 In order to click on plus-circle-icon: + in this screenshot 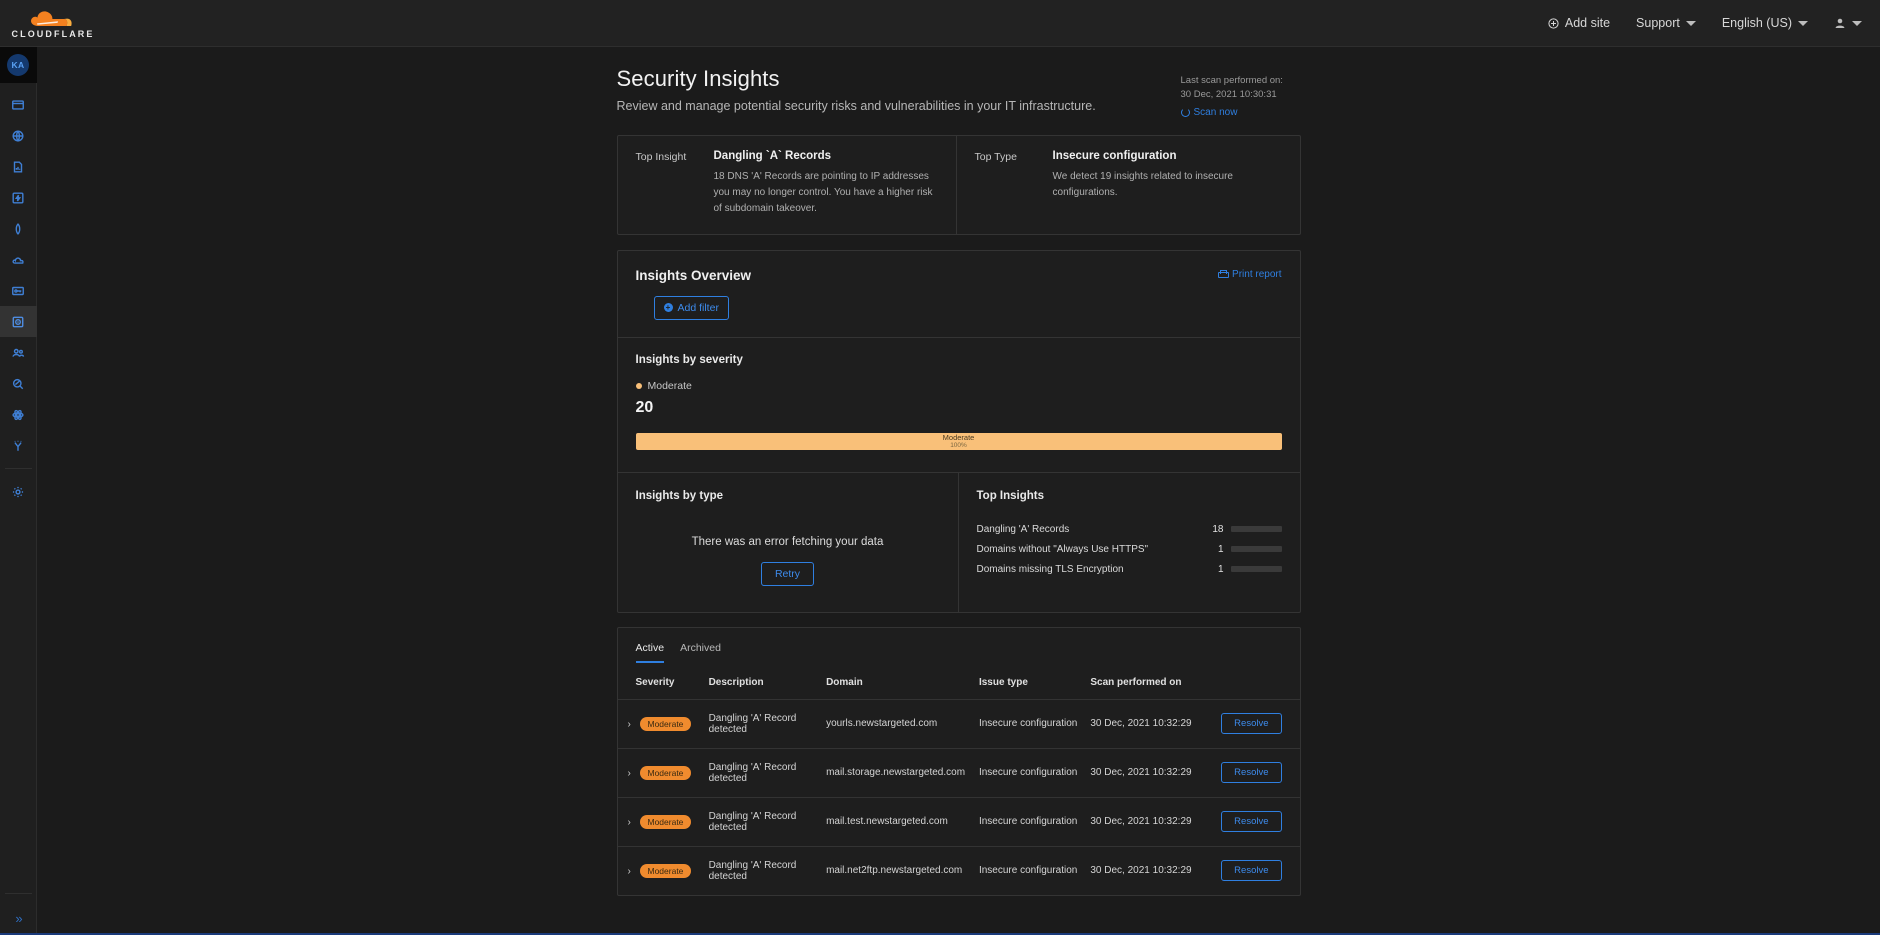, I will do `click(668, 308)`.